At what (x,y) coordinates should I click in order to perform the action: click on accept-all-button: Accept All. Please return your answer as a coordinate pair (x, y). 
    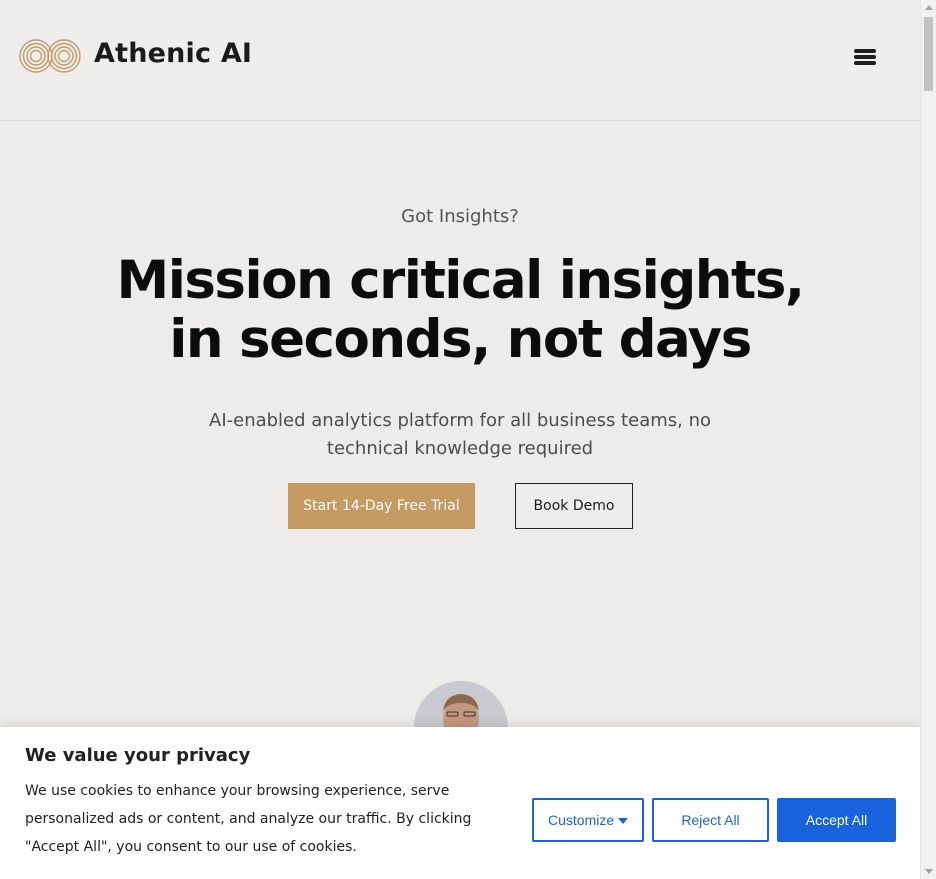
    Looking at the image, I should click on (836, 820).